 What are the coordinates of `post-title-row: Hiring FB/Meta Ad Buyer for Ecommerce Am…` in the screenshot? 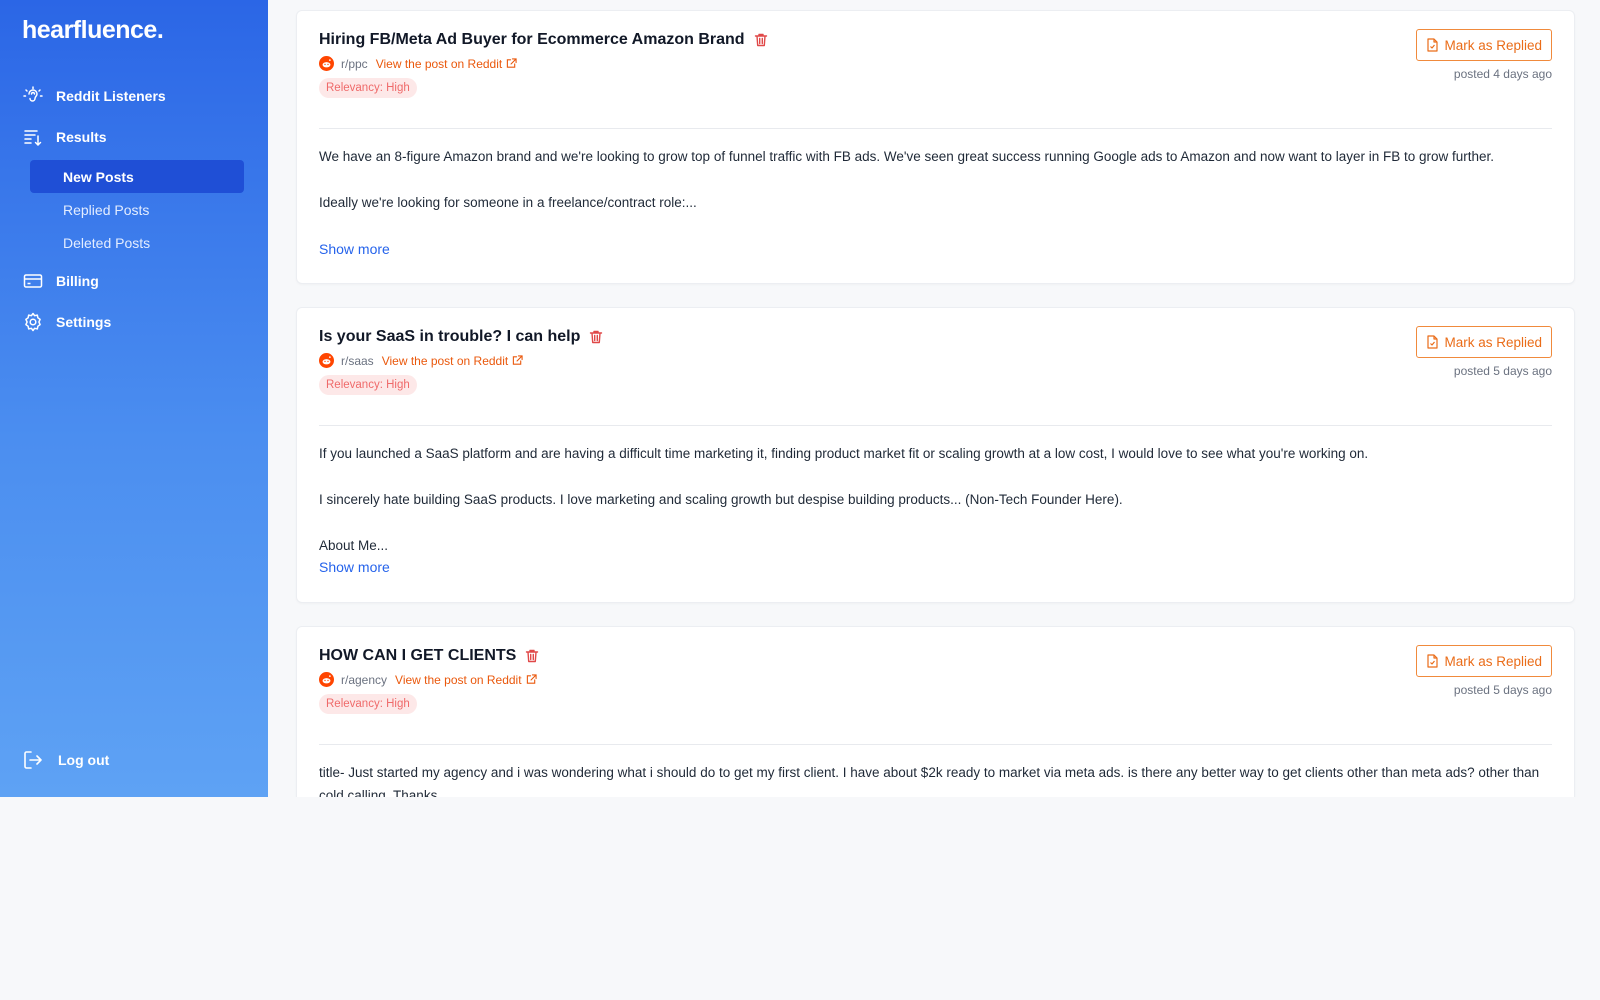 It's located at (544, 40).